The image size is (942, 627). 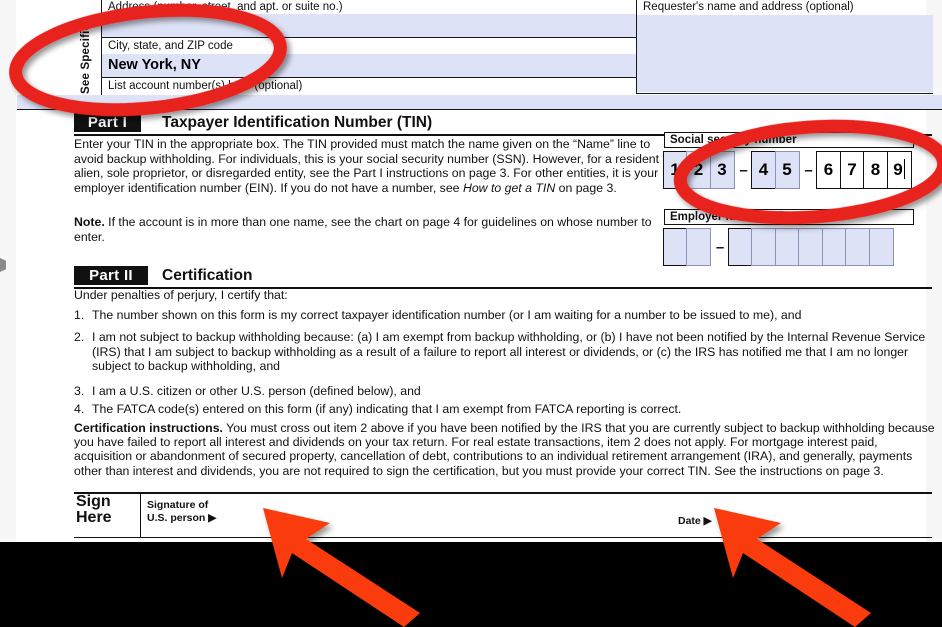 I want to click on scroll-position-marker, so click(x=3, y=265).